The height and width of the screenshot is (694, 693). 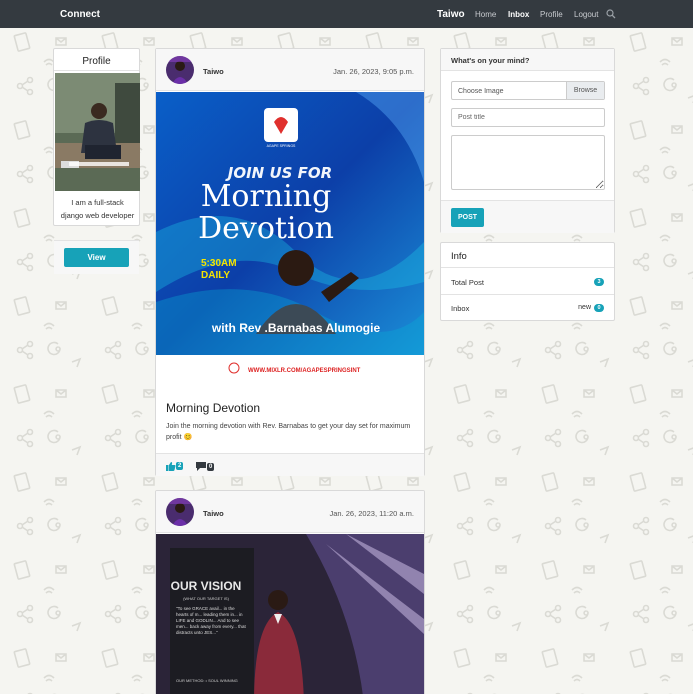 What do you see at coordinates (528, 162) in the screenshot?
I see `post-body-textarea` at bounding box center [528, 162].